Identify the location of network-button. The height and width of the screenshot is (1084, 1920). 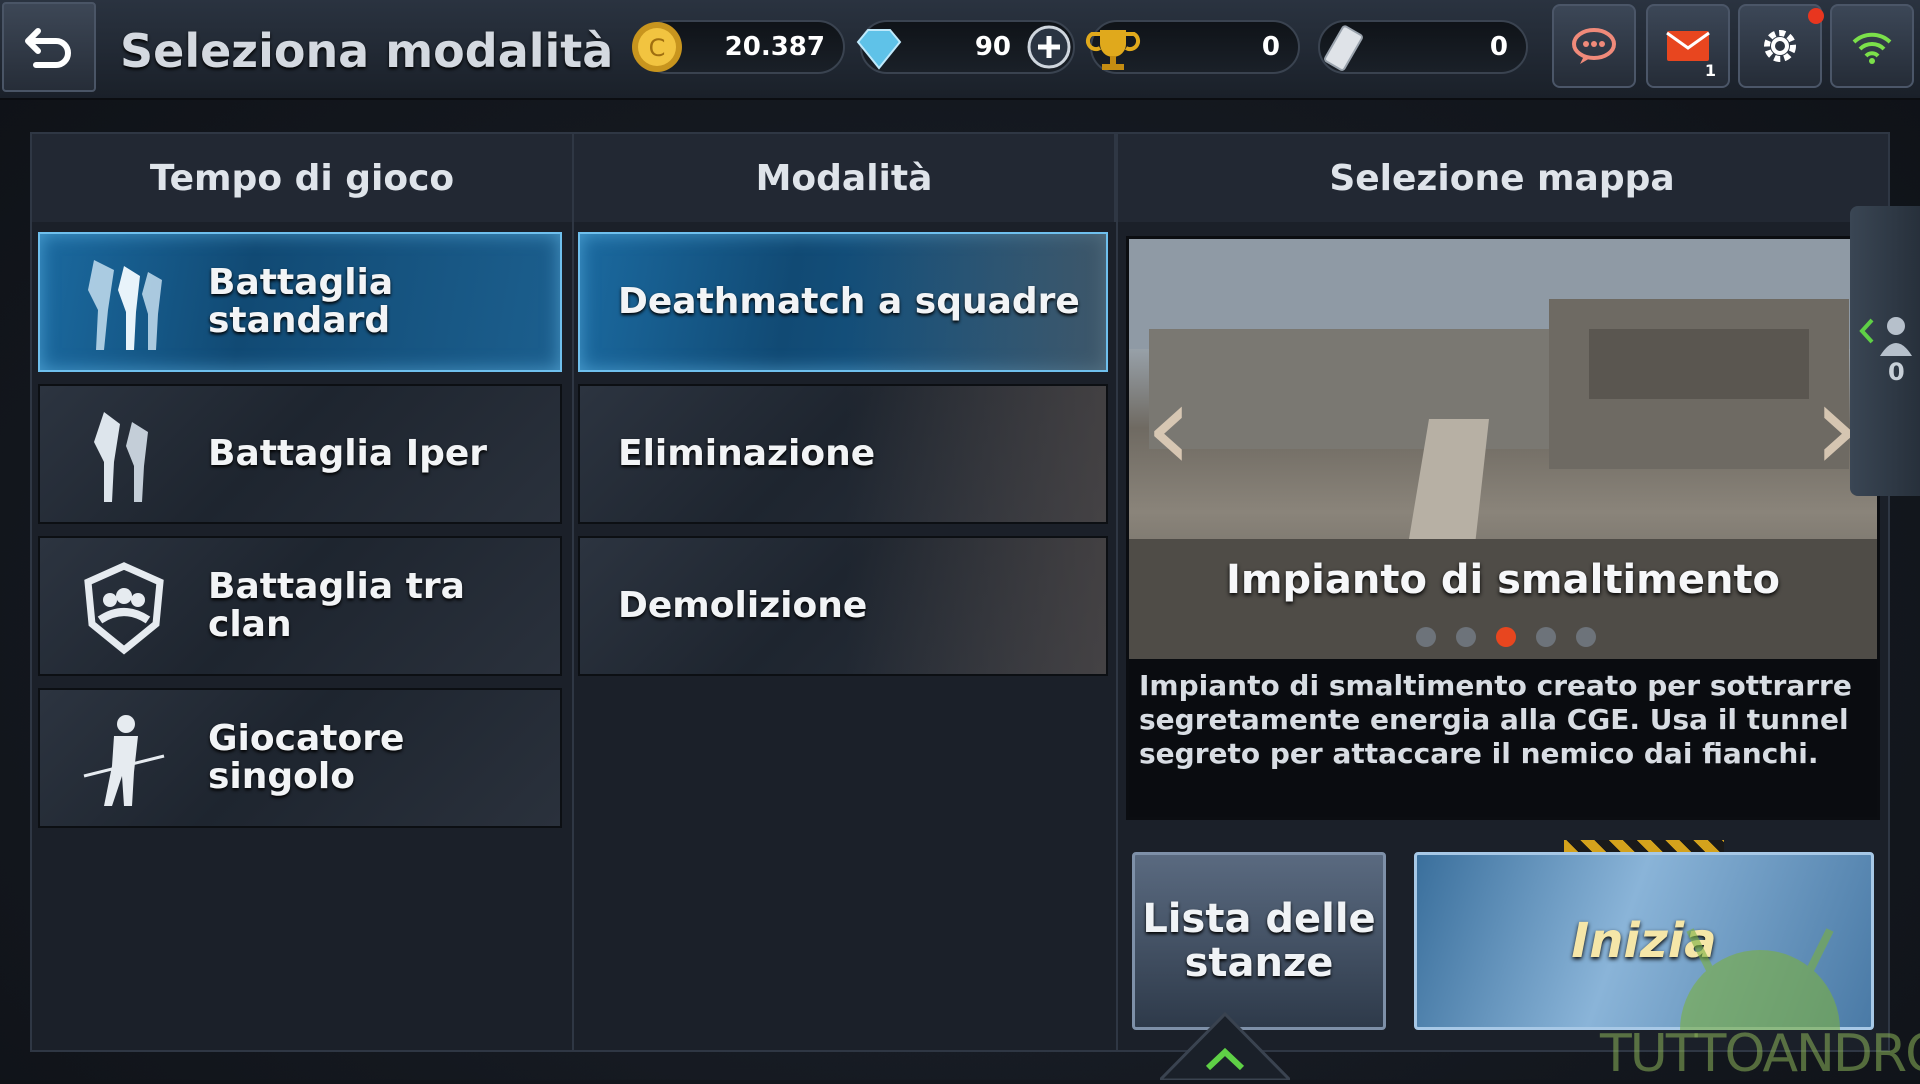
(1872, 46).